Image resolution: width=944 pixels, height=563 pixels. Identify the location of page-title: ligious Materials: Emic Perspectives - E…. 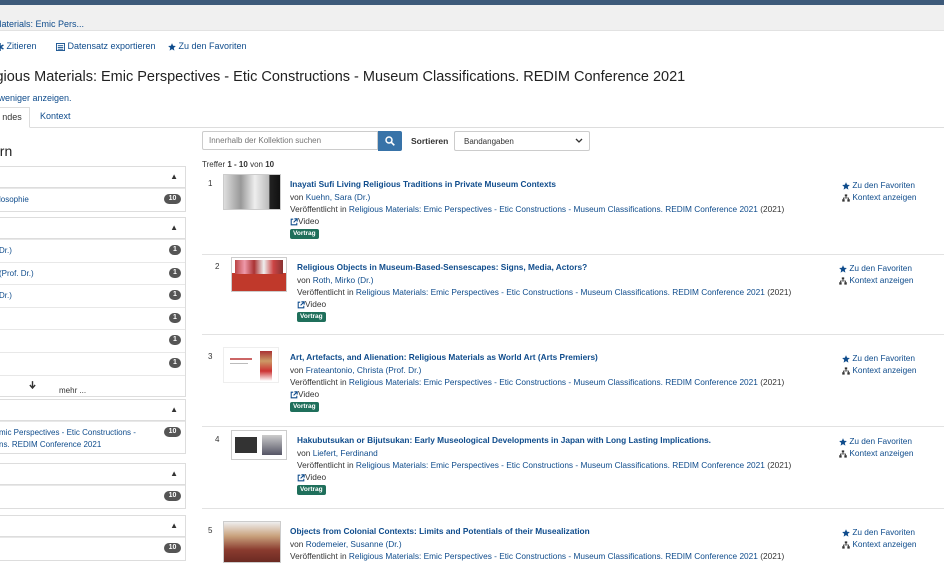
(343, 77).